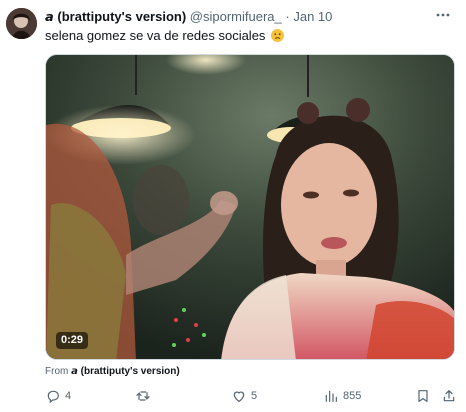 Image resolution: width=466 pixels, height=412 pixels. I want to click on like-count: 5, so click(254, 396).